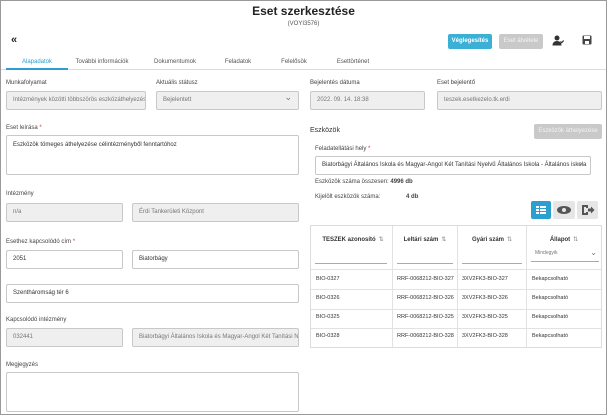 Image resolution: width=607 pixels, height=415 pixels. Describe the element at coordinates (425, 279) in the screenshot. I see `table-cell: RRF-0068212-BIO-327` at that location.